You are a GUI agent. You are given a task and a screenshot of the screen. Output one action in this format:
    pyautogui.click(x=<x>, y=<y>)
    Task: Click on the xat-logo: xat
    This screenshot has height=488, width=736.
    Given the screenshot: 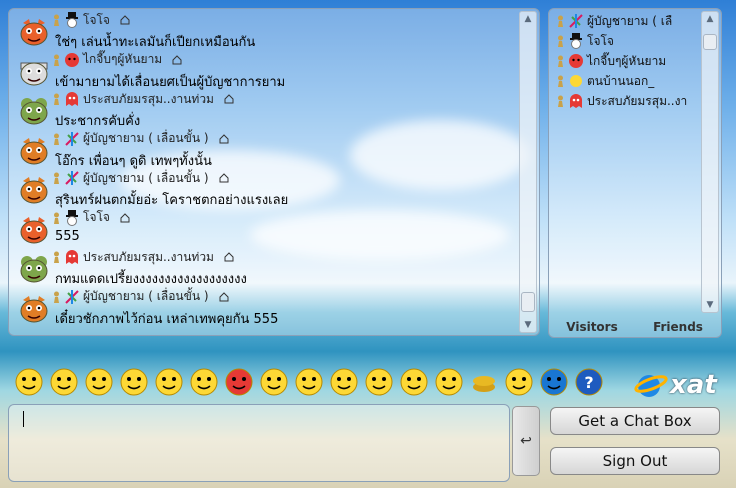 What is the action you would take?
    pyautogui.click(x=675, y=385)
    